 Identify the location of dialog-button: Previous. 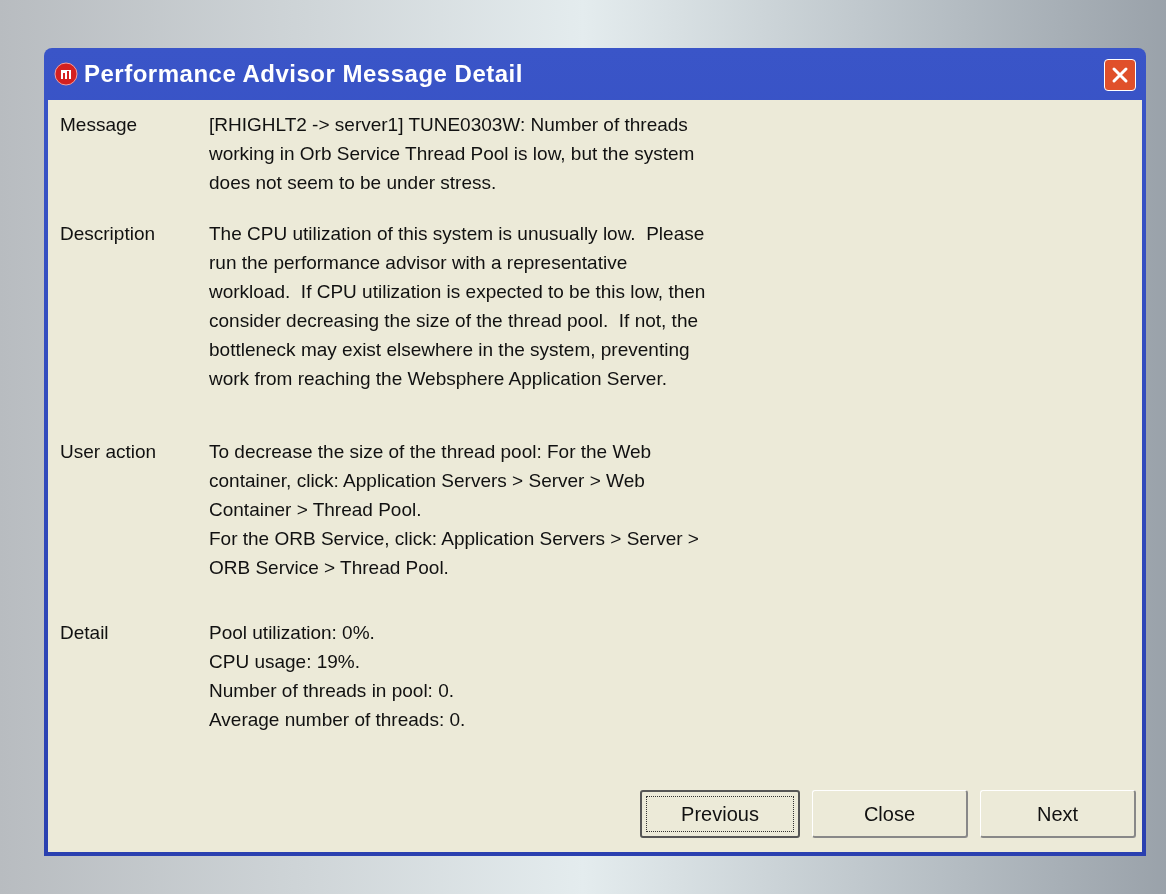
(720, 814).